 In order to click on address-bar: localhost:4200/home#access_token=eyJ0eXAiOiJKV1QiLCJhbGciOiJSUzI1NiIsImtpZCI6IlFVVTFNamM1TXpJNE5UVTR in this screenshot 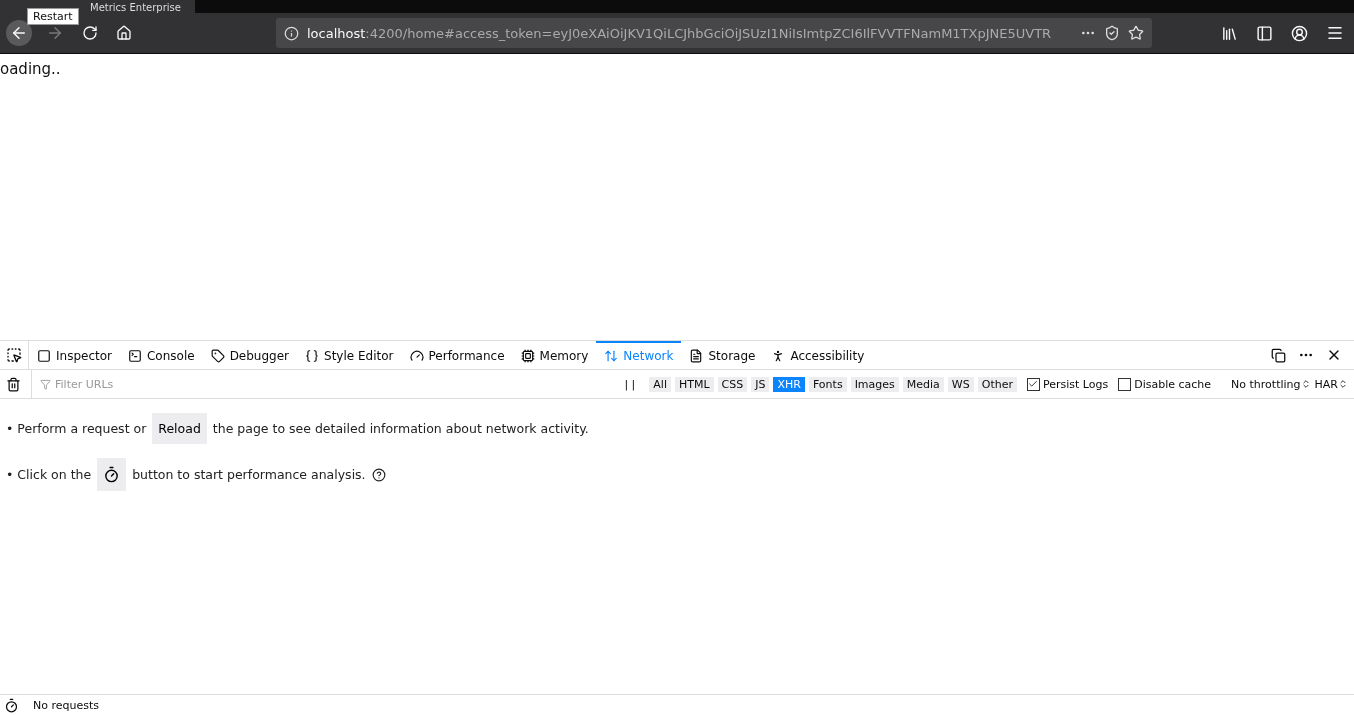, I will do `click(714, 33)`.